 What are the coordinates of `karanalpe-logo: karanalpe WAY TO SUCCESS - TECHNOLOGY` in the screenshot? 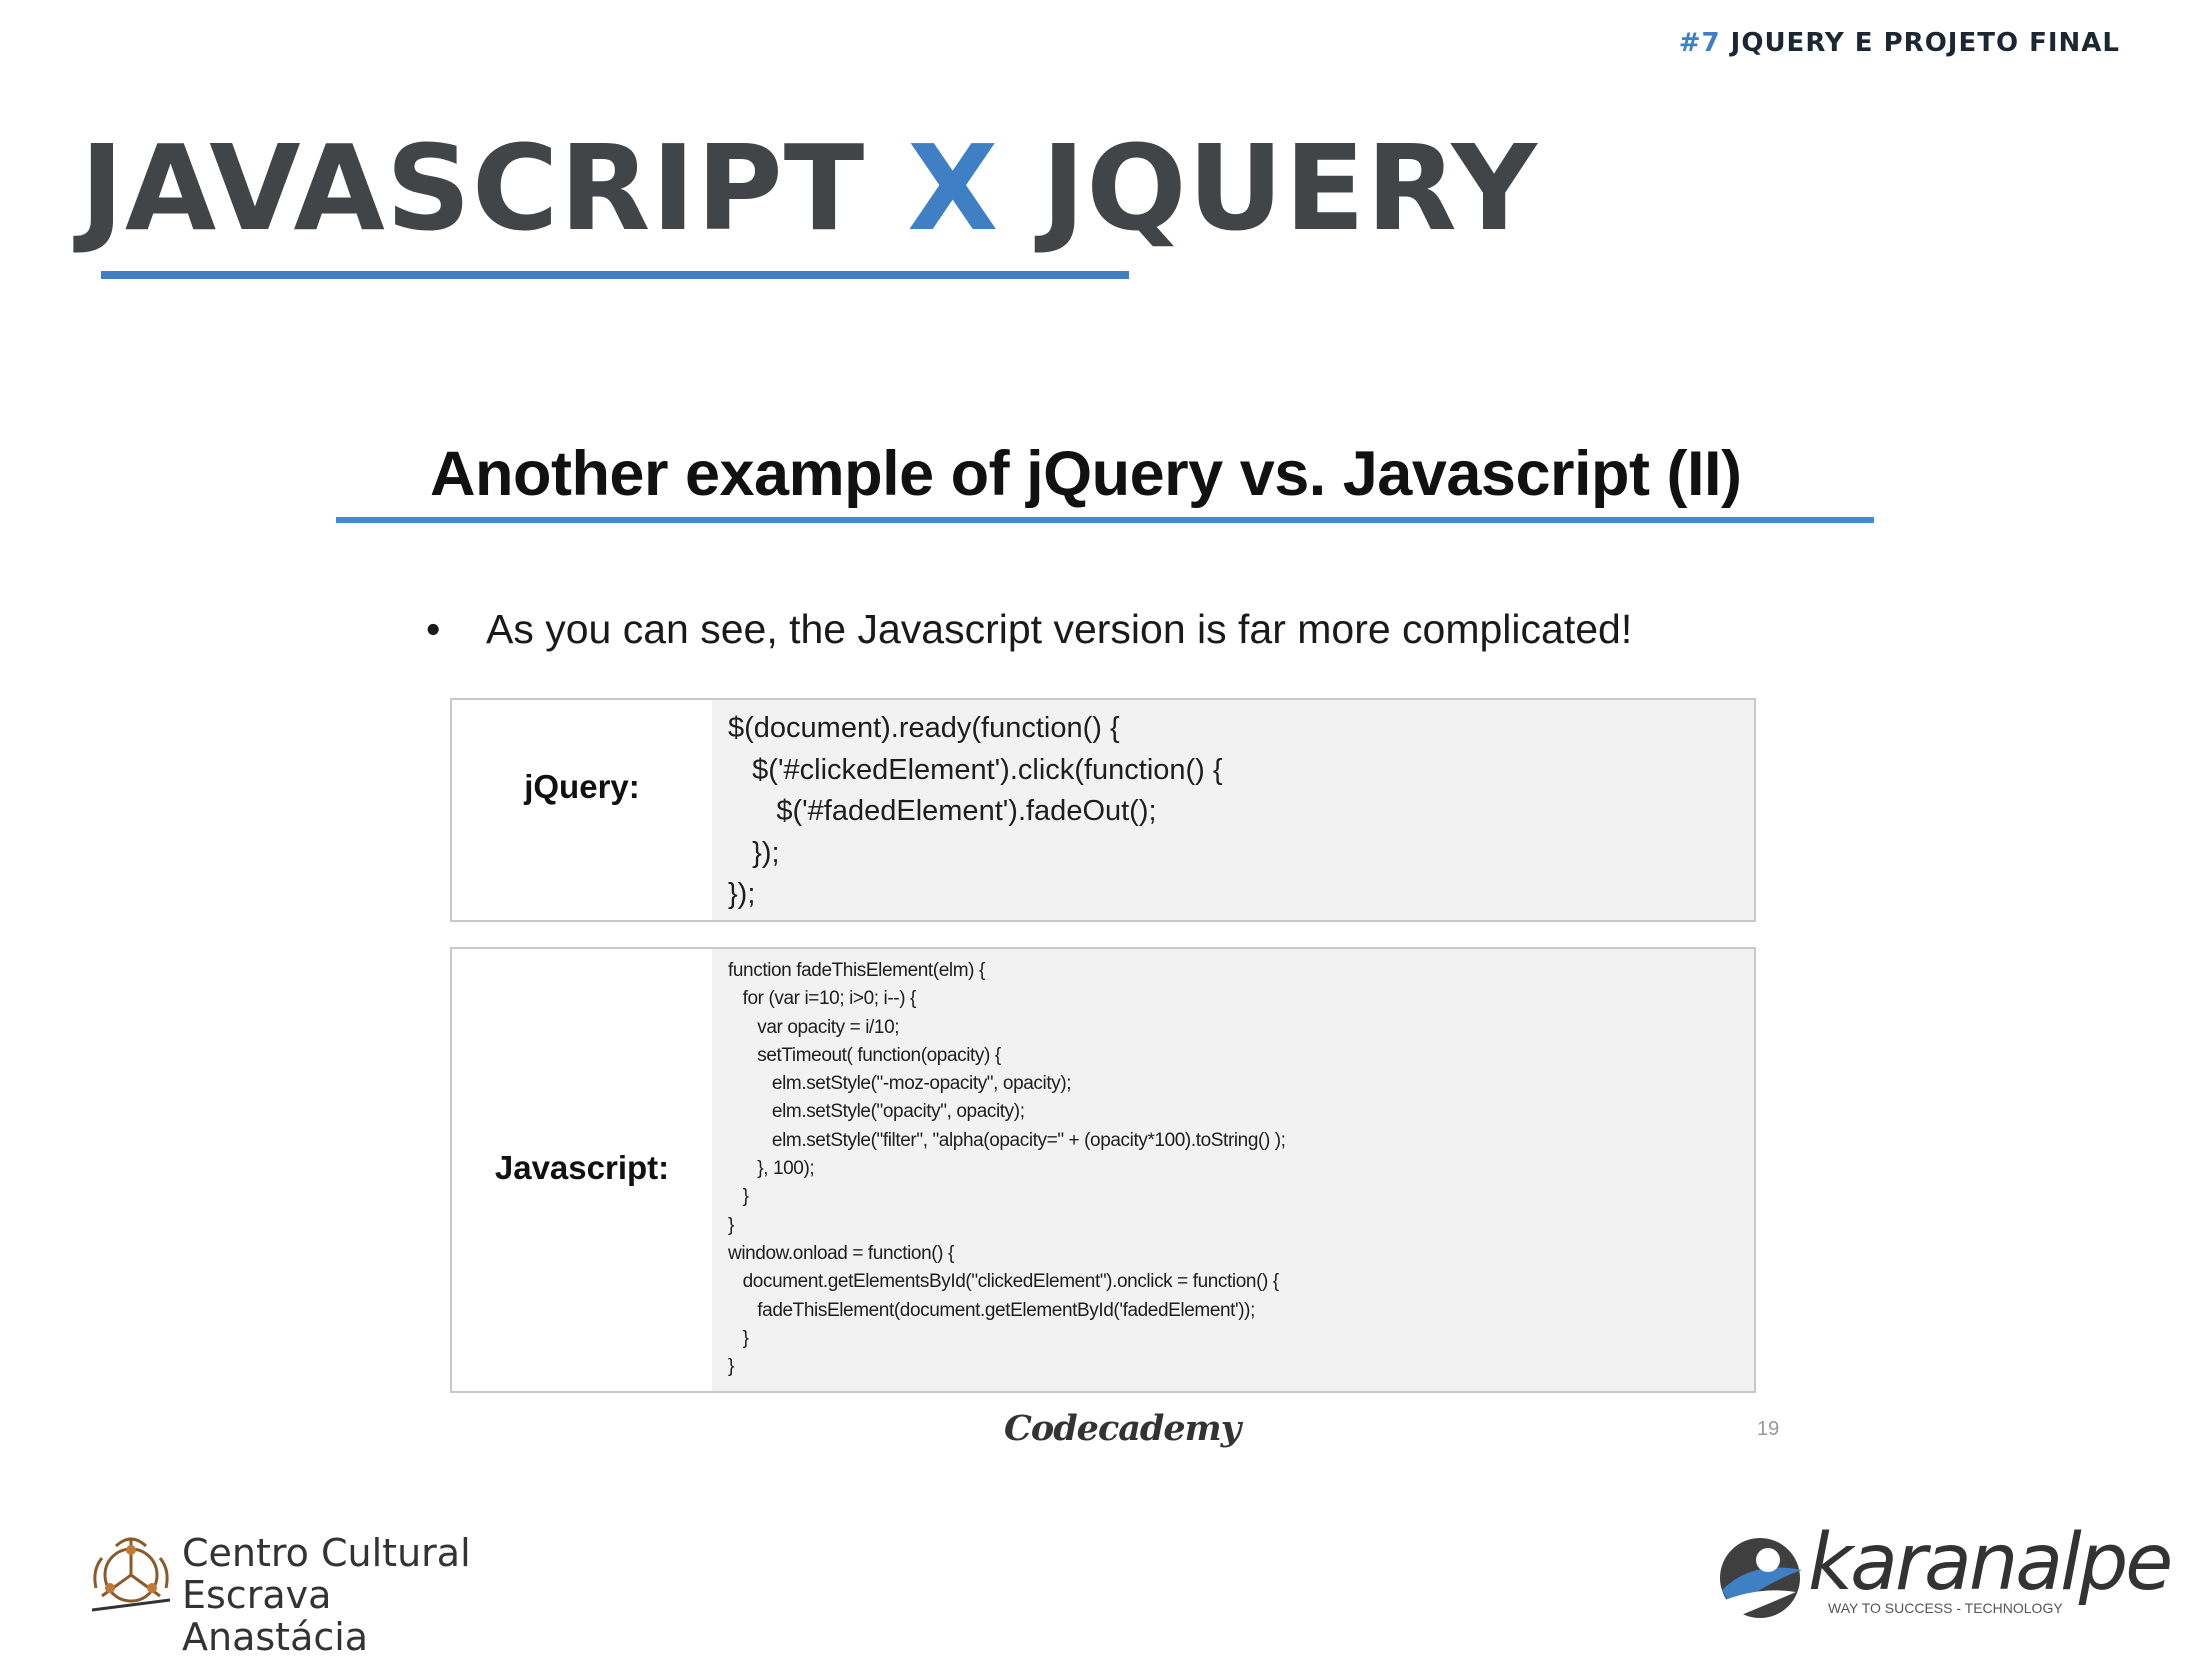 It's located at (1942, 1572).